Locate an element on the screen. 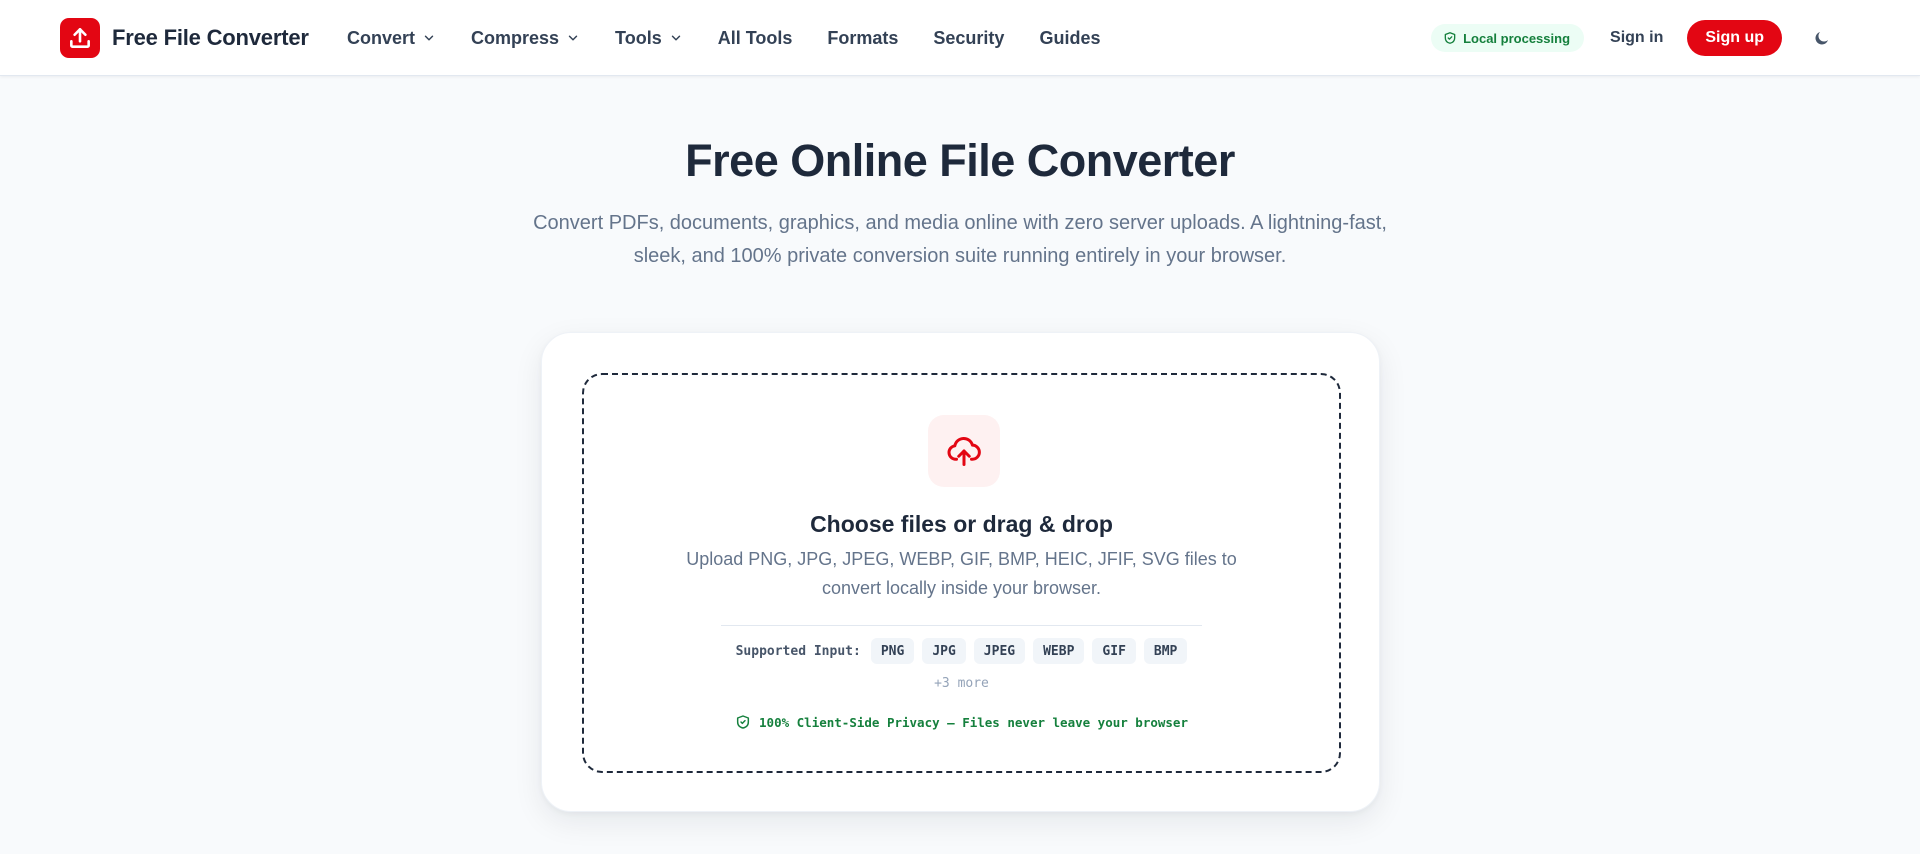  cloud-upload-icon is located at coordinates (964, 451).